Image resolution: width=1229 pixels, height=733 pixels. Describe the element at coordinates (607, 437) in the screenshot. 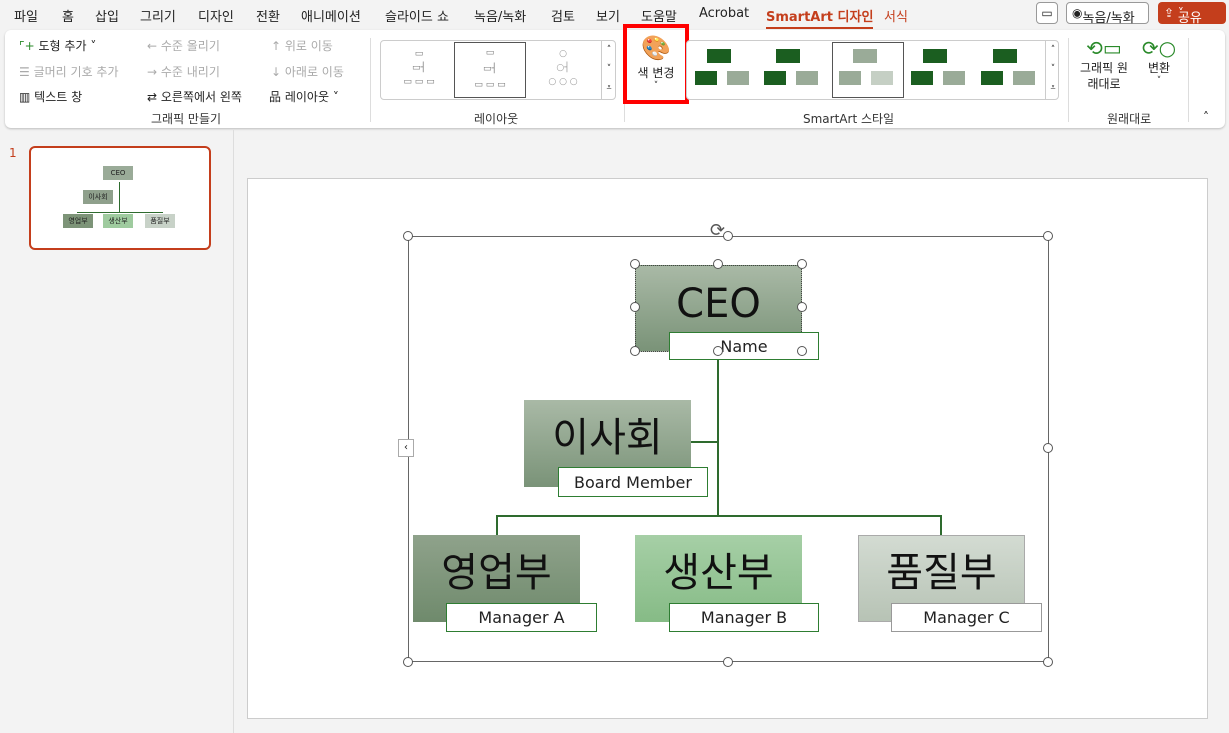

I see `node-board-title: 이사회` at that location.